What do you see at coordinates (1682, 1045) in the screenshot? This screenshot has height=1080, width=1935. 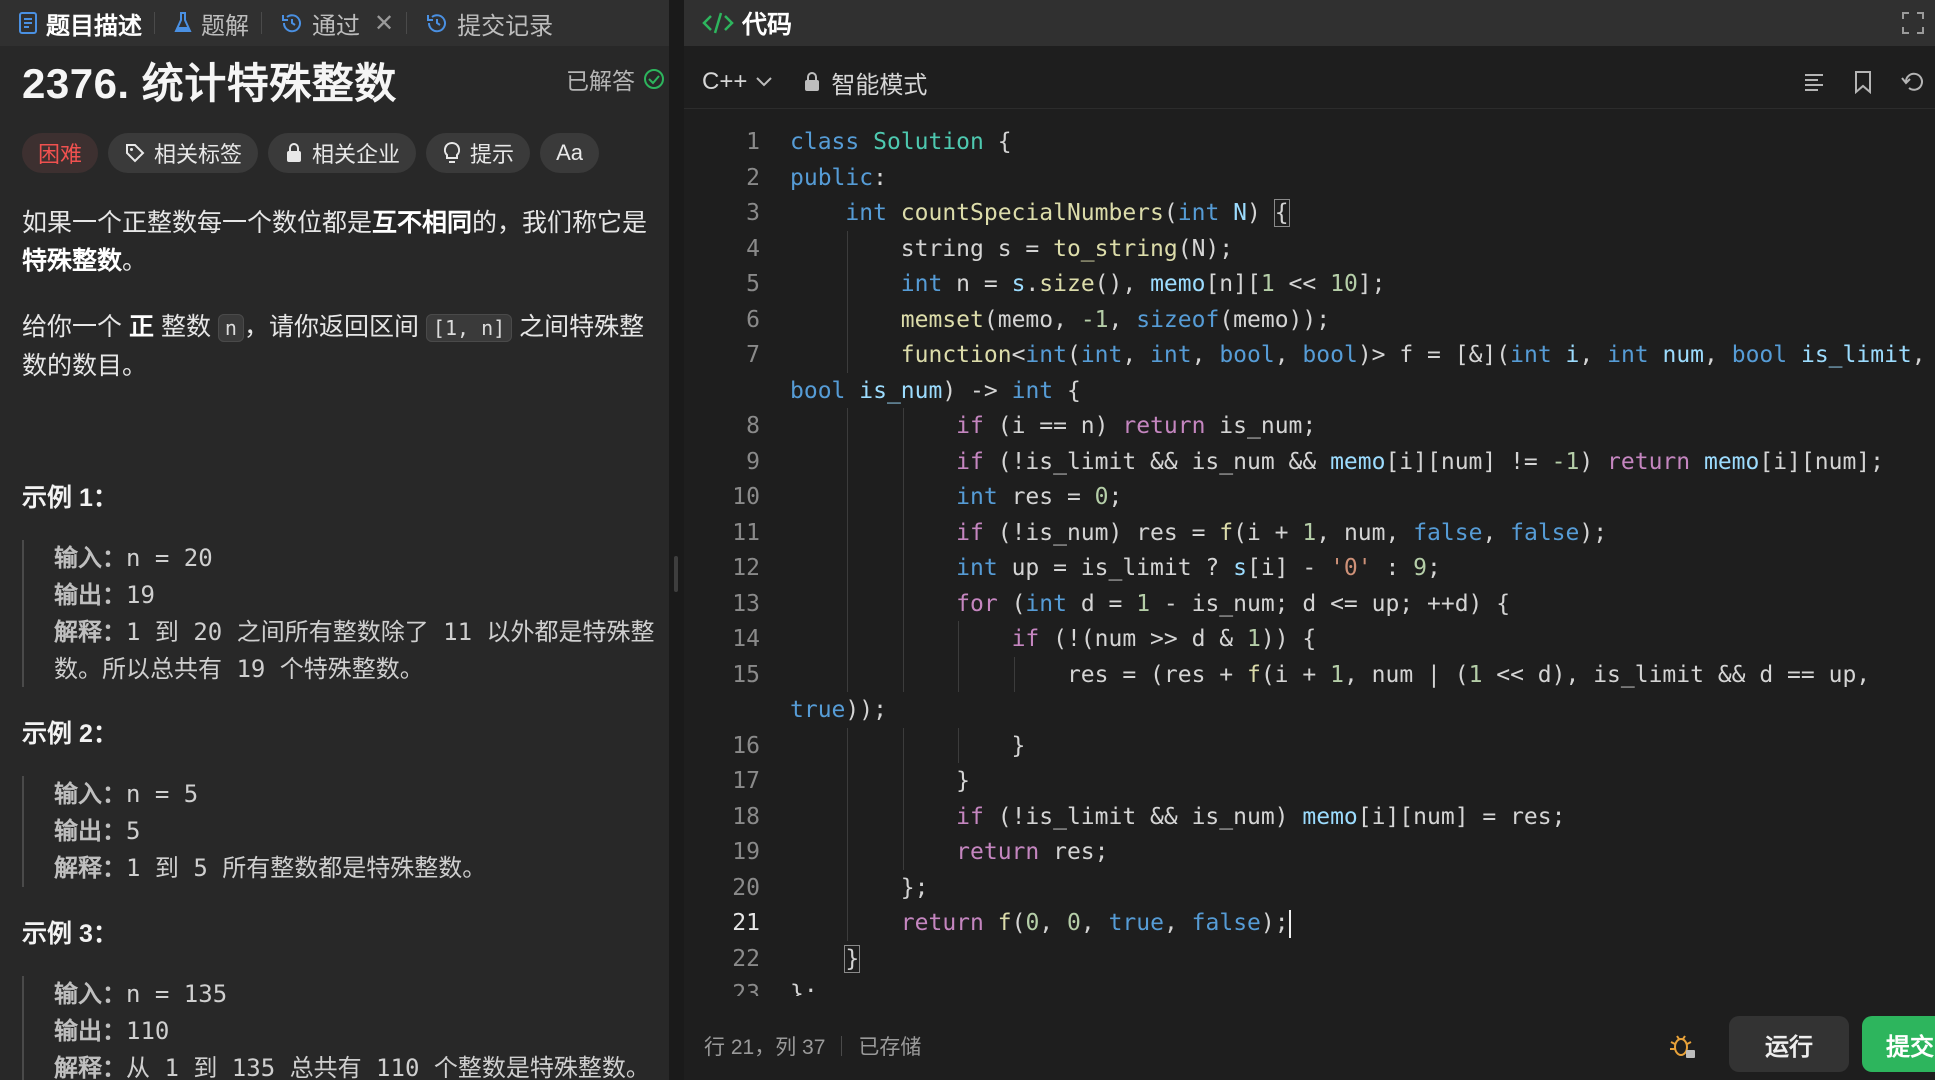 I see `debug-icon` at bounding box center [1682, 1045].